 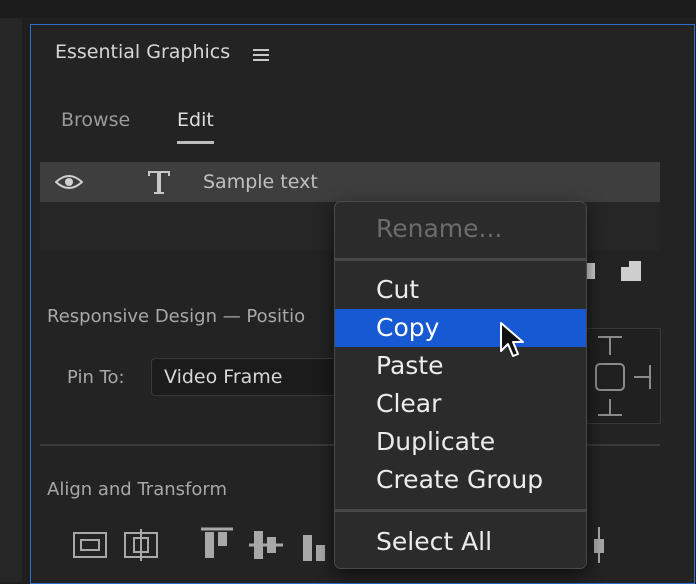 What do you see at coordinates (260, 182) in the screenshot?
I see `layer-name: Sample text` at bounding box center [260, 182].